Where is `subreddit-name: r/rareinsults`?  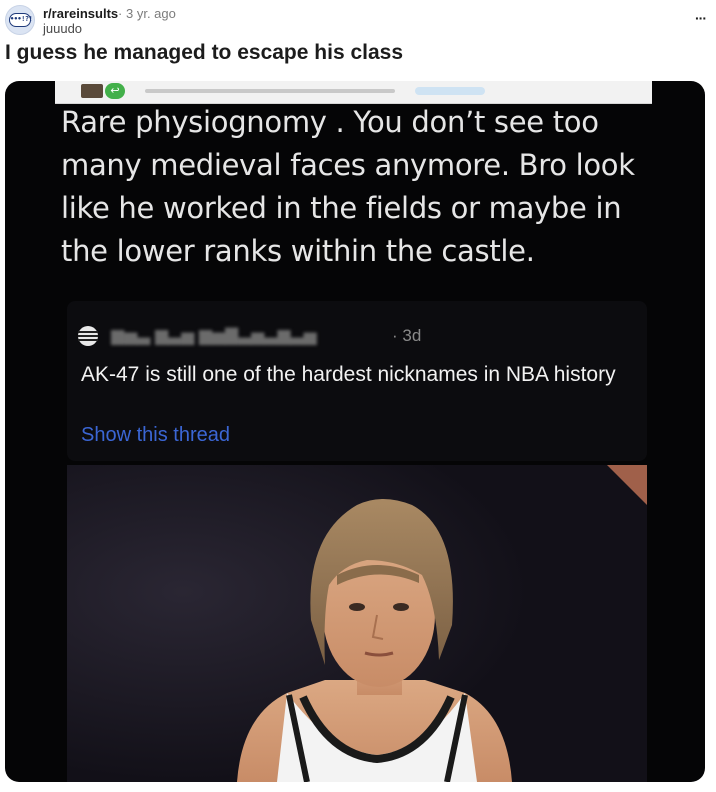
subreddit-name: r/rareinsults is located at coordinates (80, 13).